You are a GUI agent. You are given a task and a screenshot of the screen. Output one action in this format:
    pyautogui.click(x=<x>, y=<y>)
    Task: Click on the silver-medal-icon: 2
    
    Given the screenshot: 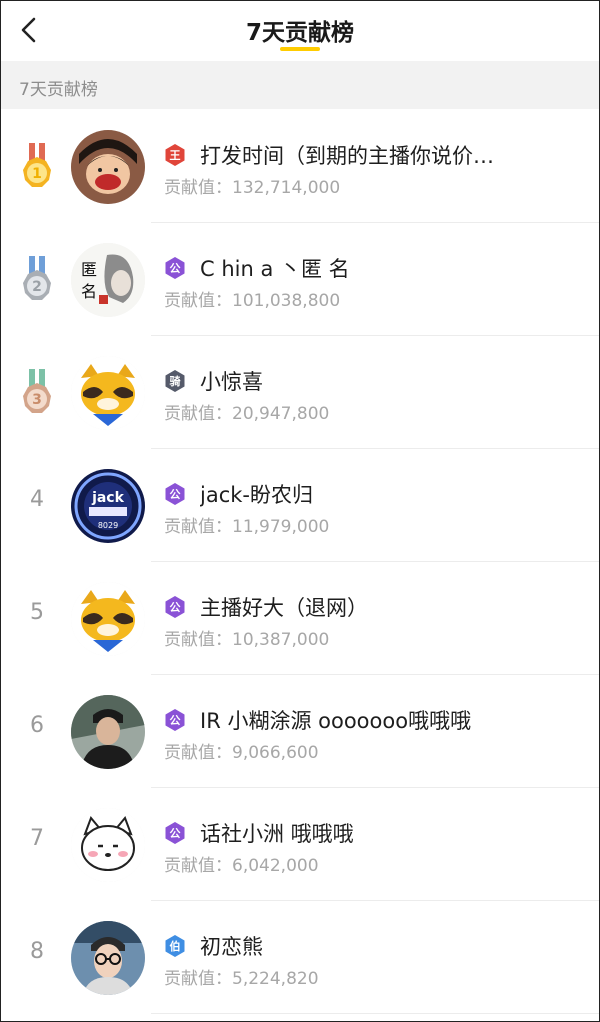 What is the action you would take?
    pyautogui.click(x=37, y=281)
    